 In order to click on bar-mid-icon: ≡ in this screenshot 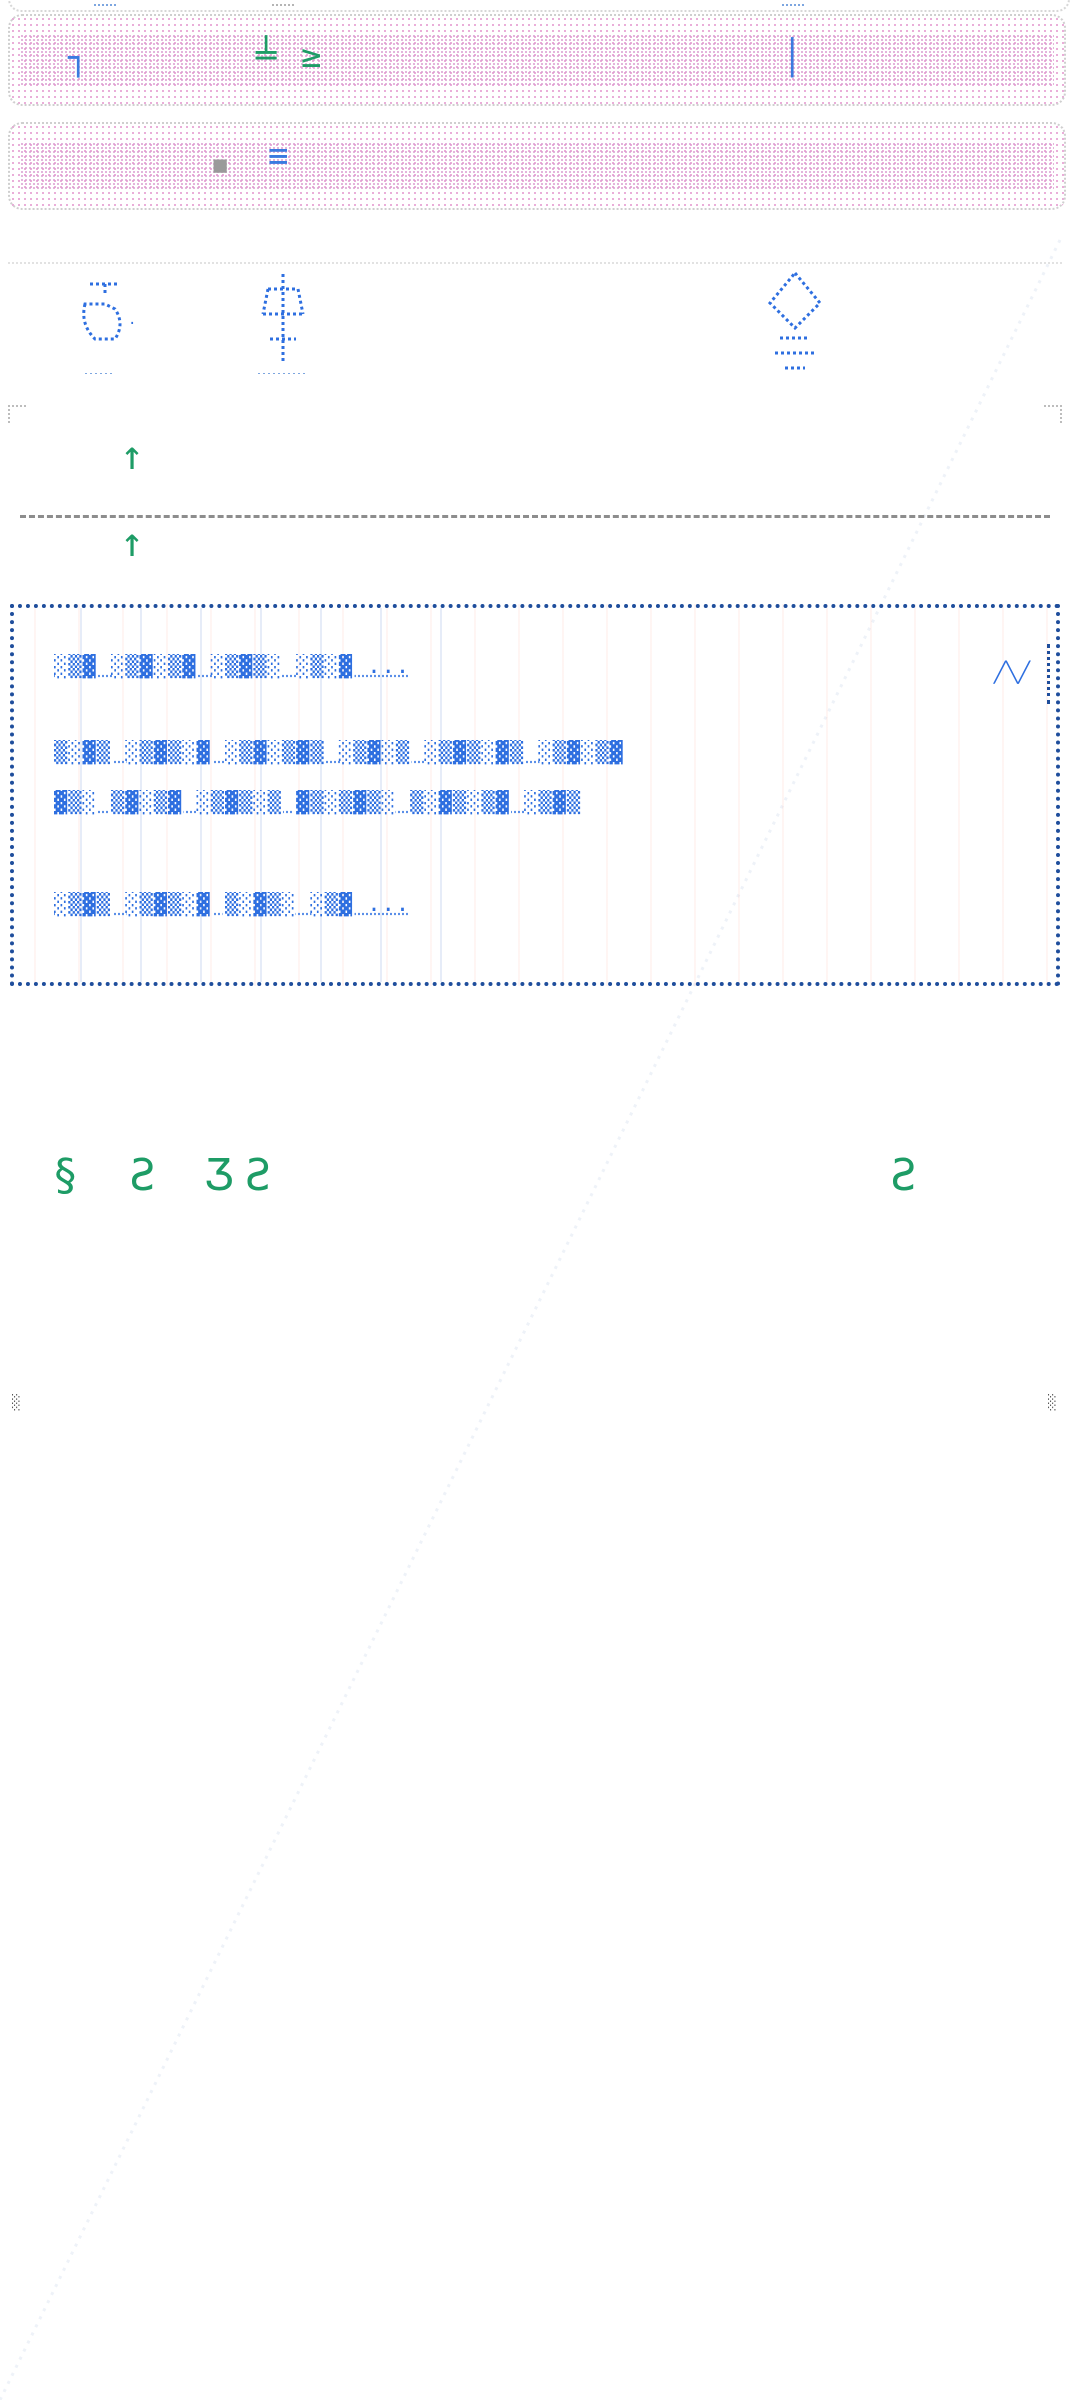, I will do `click(279, 156)`.